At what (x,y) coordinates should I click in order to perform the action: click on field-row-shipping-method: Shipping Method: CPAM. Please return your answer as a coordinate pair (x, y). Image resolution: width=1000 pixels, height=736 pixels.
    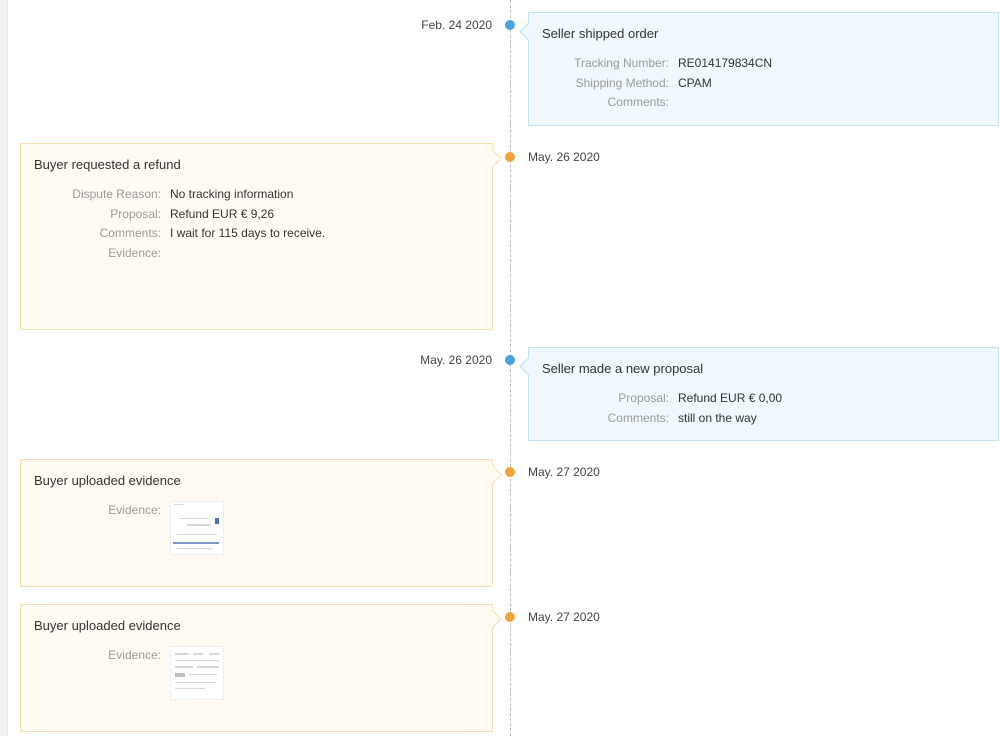
    Looking at the image, I should click on (763, 85).